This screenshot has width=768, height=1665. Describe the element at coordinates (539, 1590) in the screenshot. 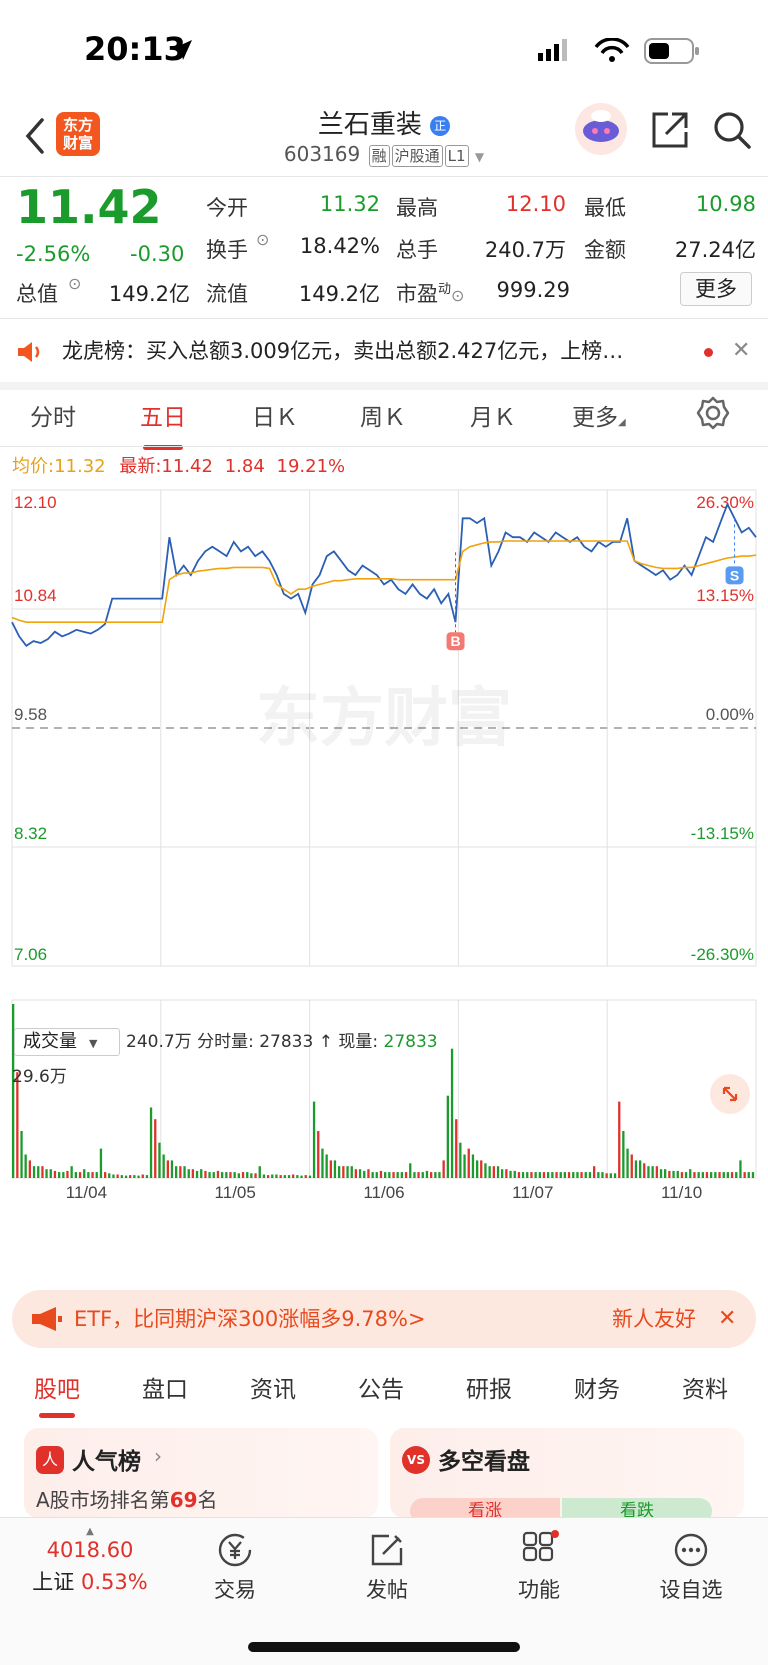

I see `nav-functions-label: 功能` at that location.